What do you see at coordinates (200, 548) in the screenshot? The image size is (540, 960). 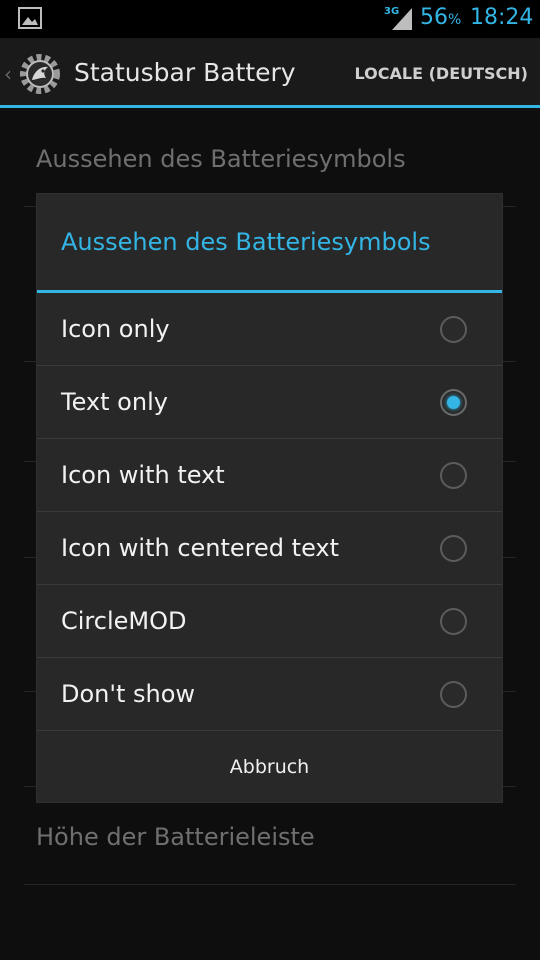 I see `option-label: Icon with centered text` at bounding box center [200, 548].